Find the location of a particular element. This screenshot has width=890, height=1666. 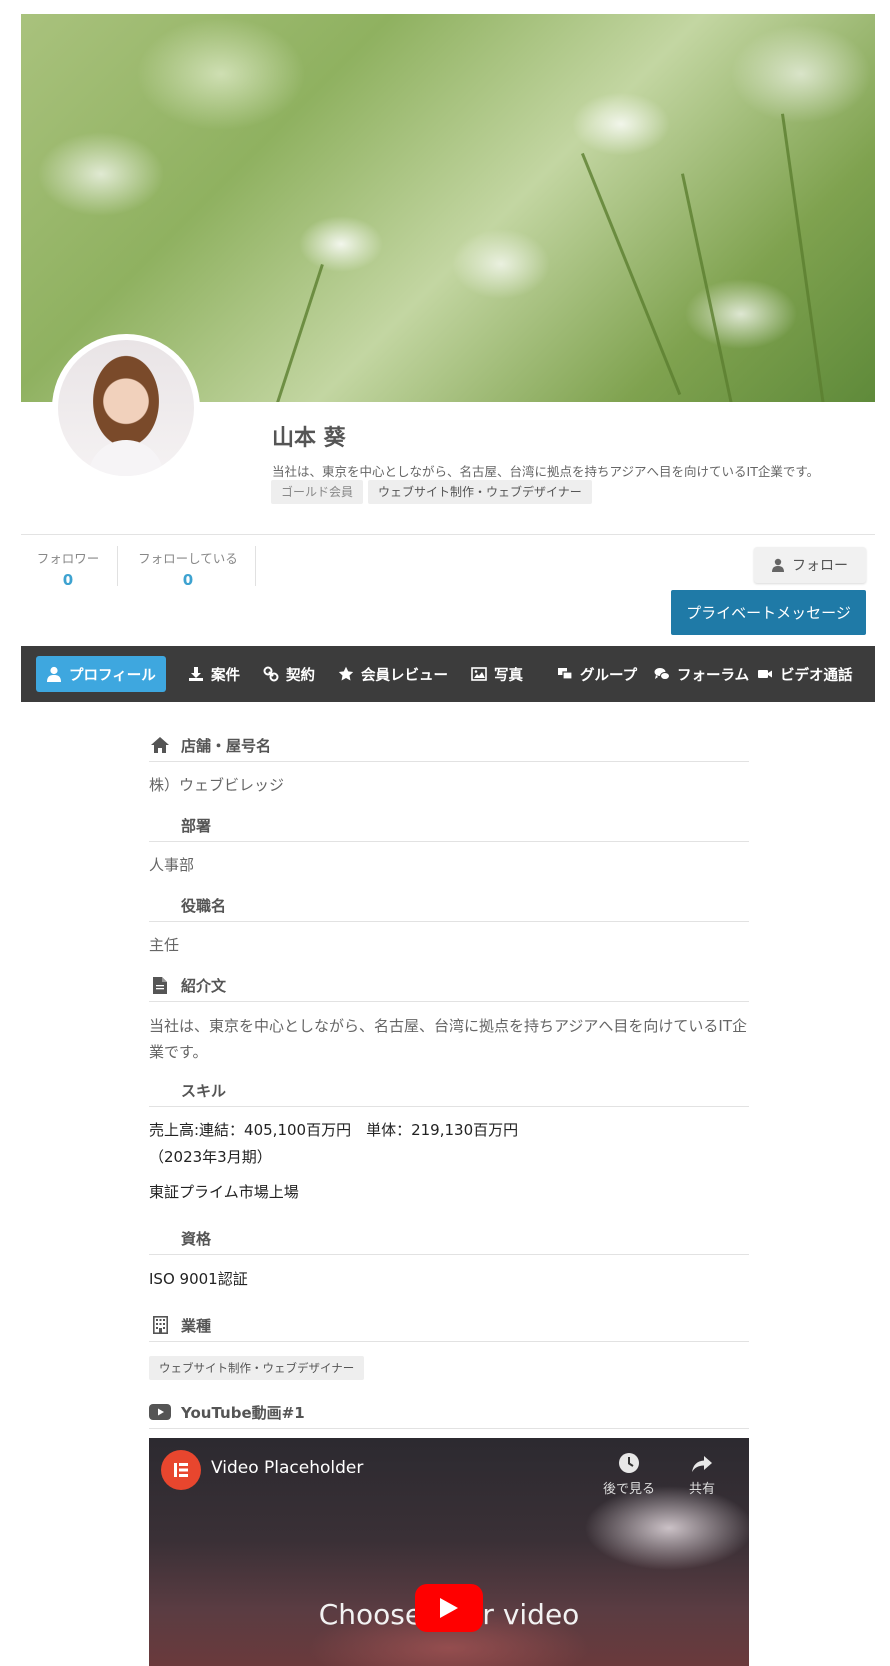

skill-line: （2023年3月期） is located at coordinates (210, 1157).